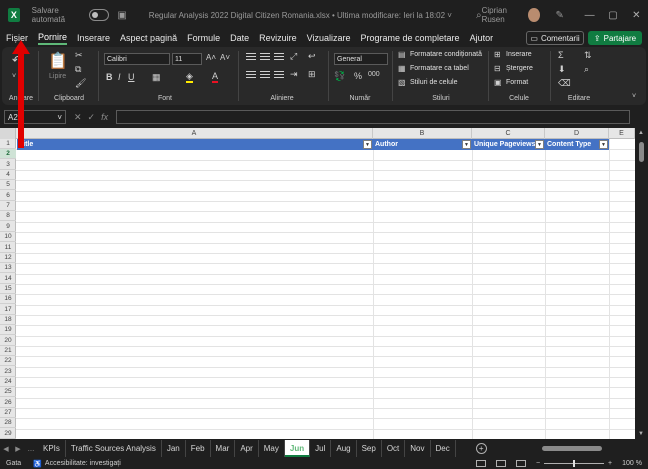 The width and height of the screenshot is (648, 469). What do you see at coordinates (225, 57) in the screenshot?
I see `decrease-font-icon: A˅` at bounding box center [225, 57].